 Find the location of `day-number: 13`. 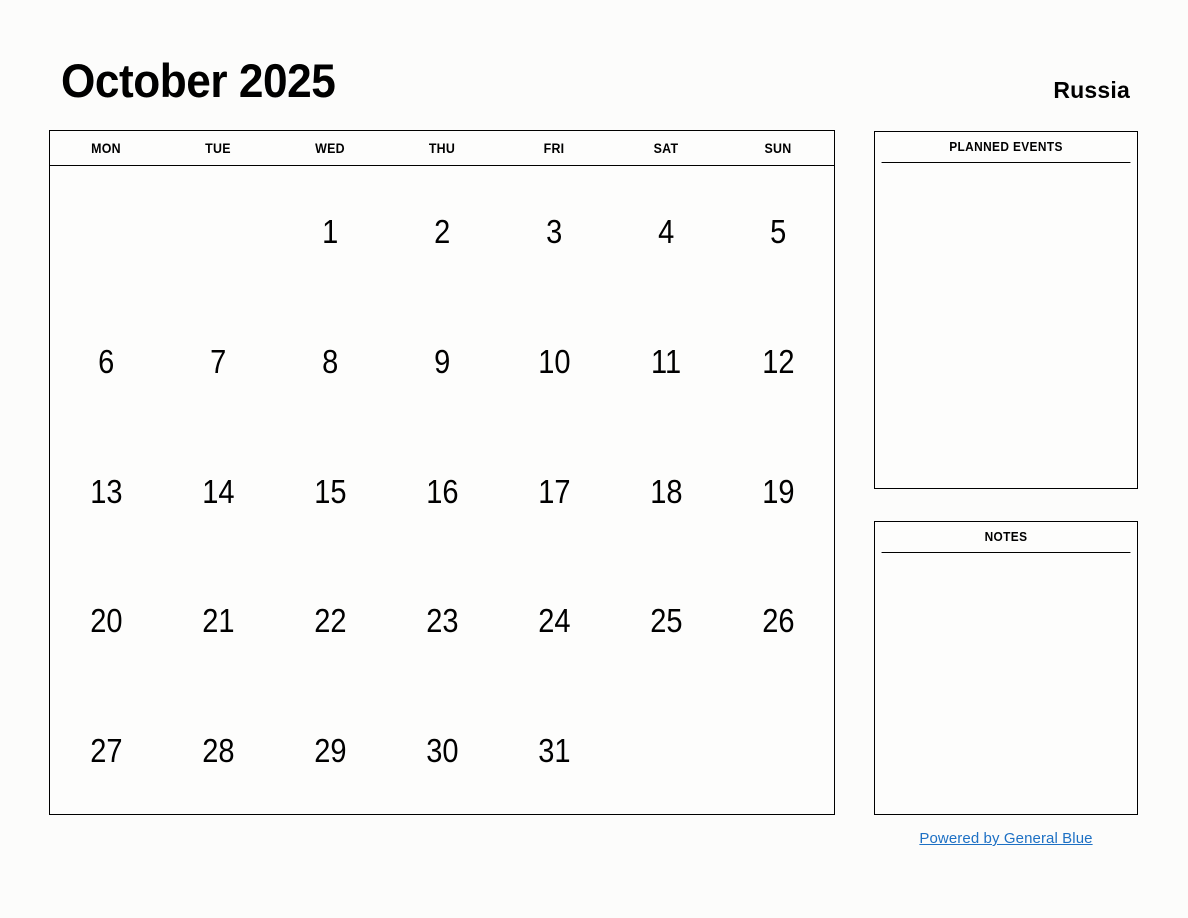

day-number: 13 is located at coordinates (106, 491).